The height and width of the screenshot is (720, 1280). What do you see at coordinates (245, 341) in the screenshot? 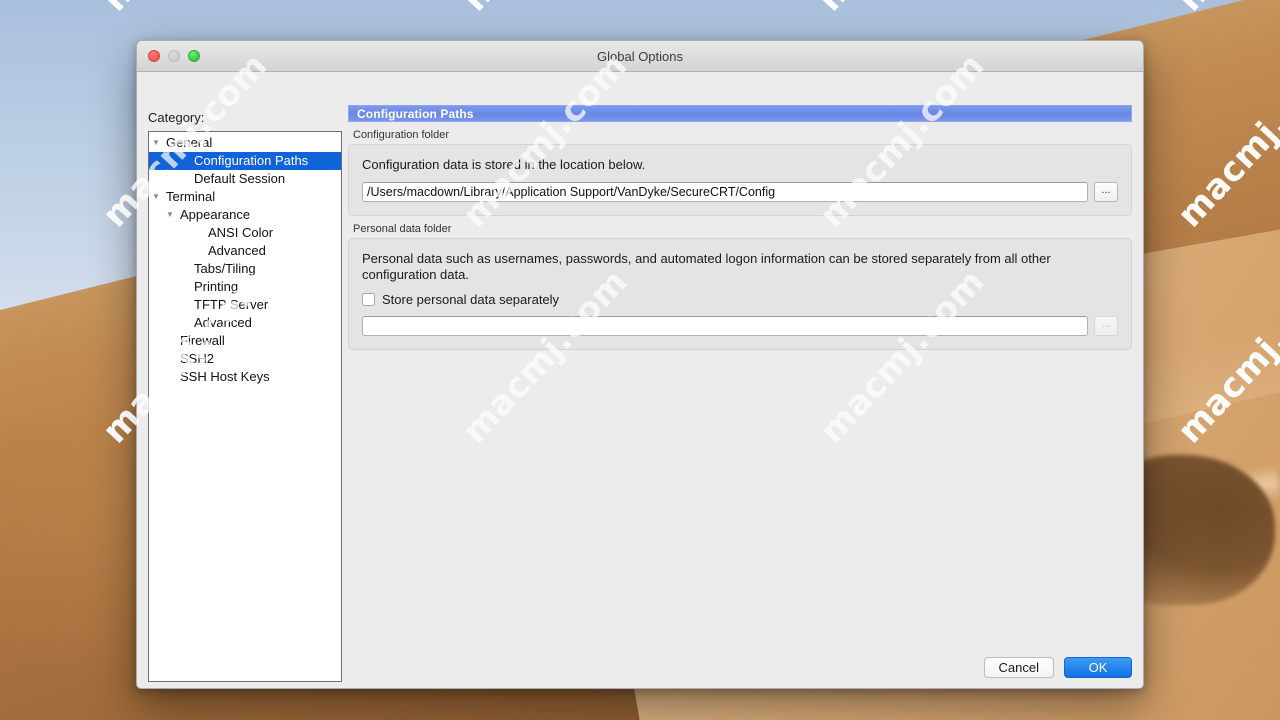
I see `sidebar-item-firewall: ▼Firewall` at bounding box center [245, 341].